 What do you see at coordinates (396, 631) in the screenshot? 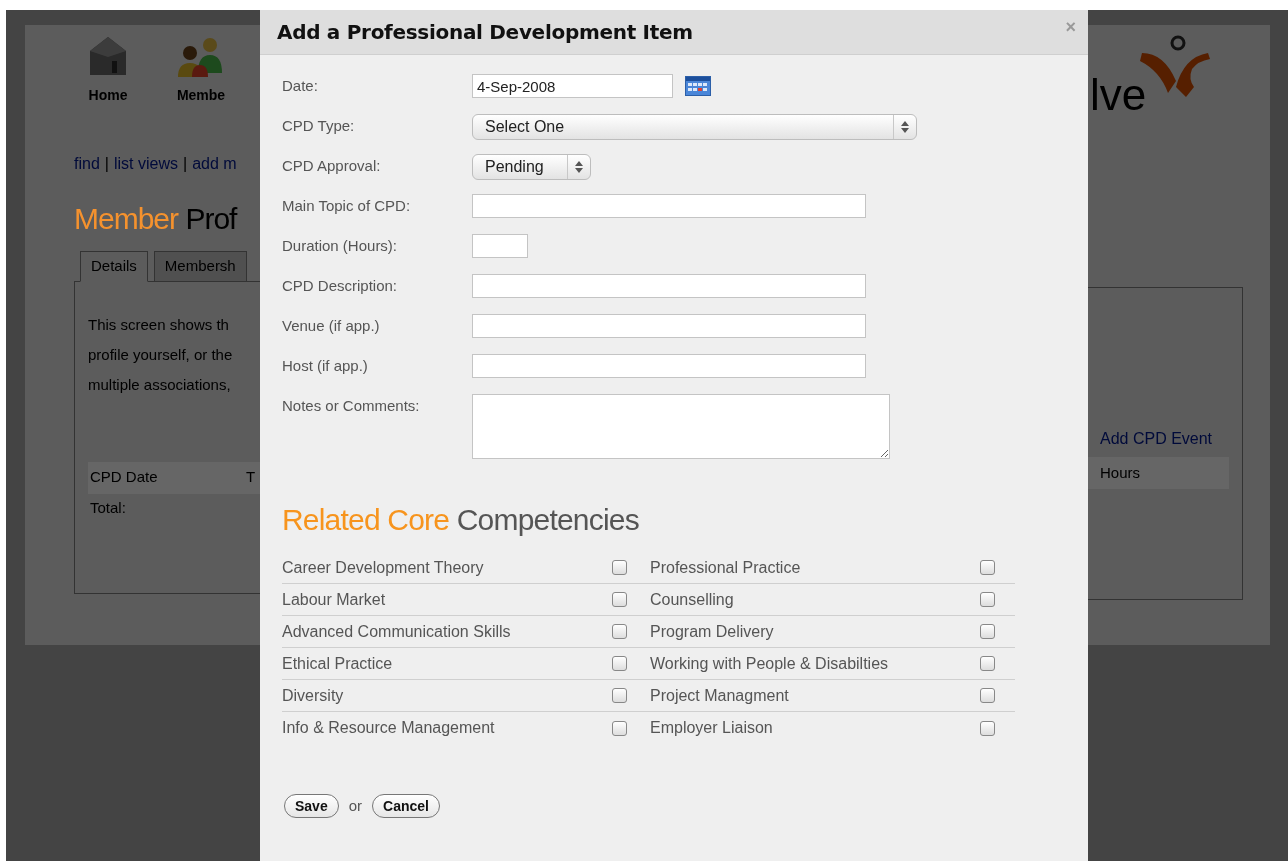
I see `competency-label: Advanced Communication Skills` at bounding box center [396, 631].